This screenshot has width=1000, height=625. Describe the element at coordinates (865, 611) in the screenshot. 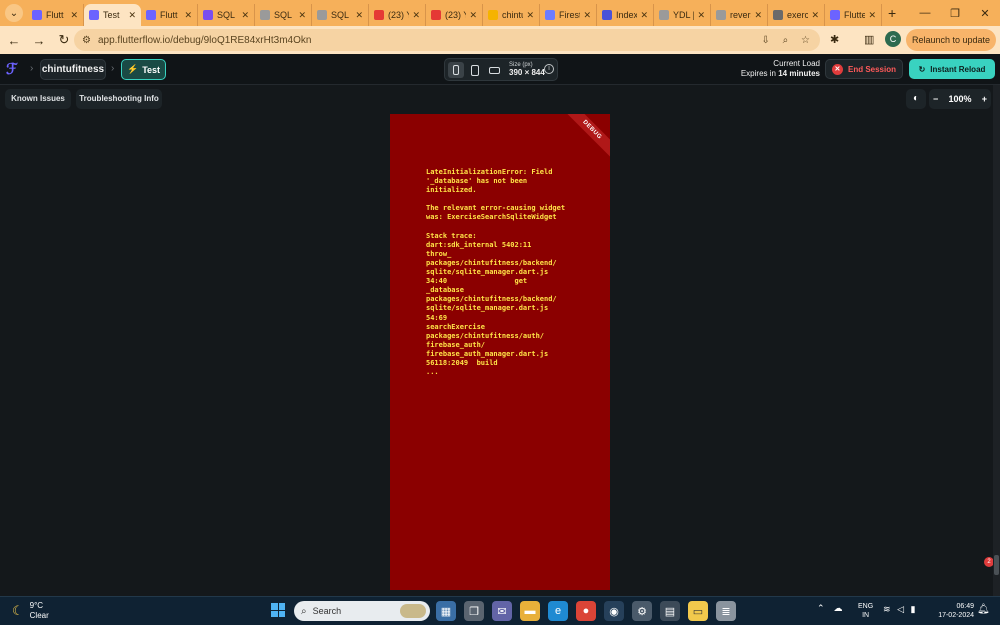

I see `language-indicator: ENG IN` at that location.